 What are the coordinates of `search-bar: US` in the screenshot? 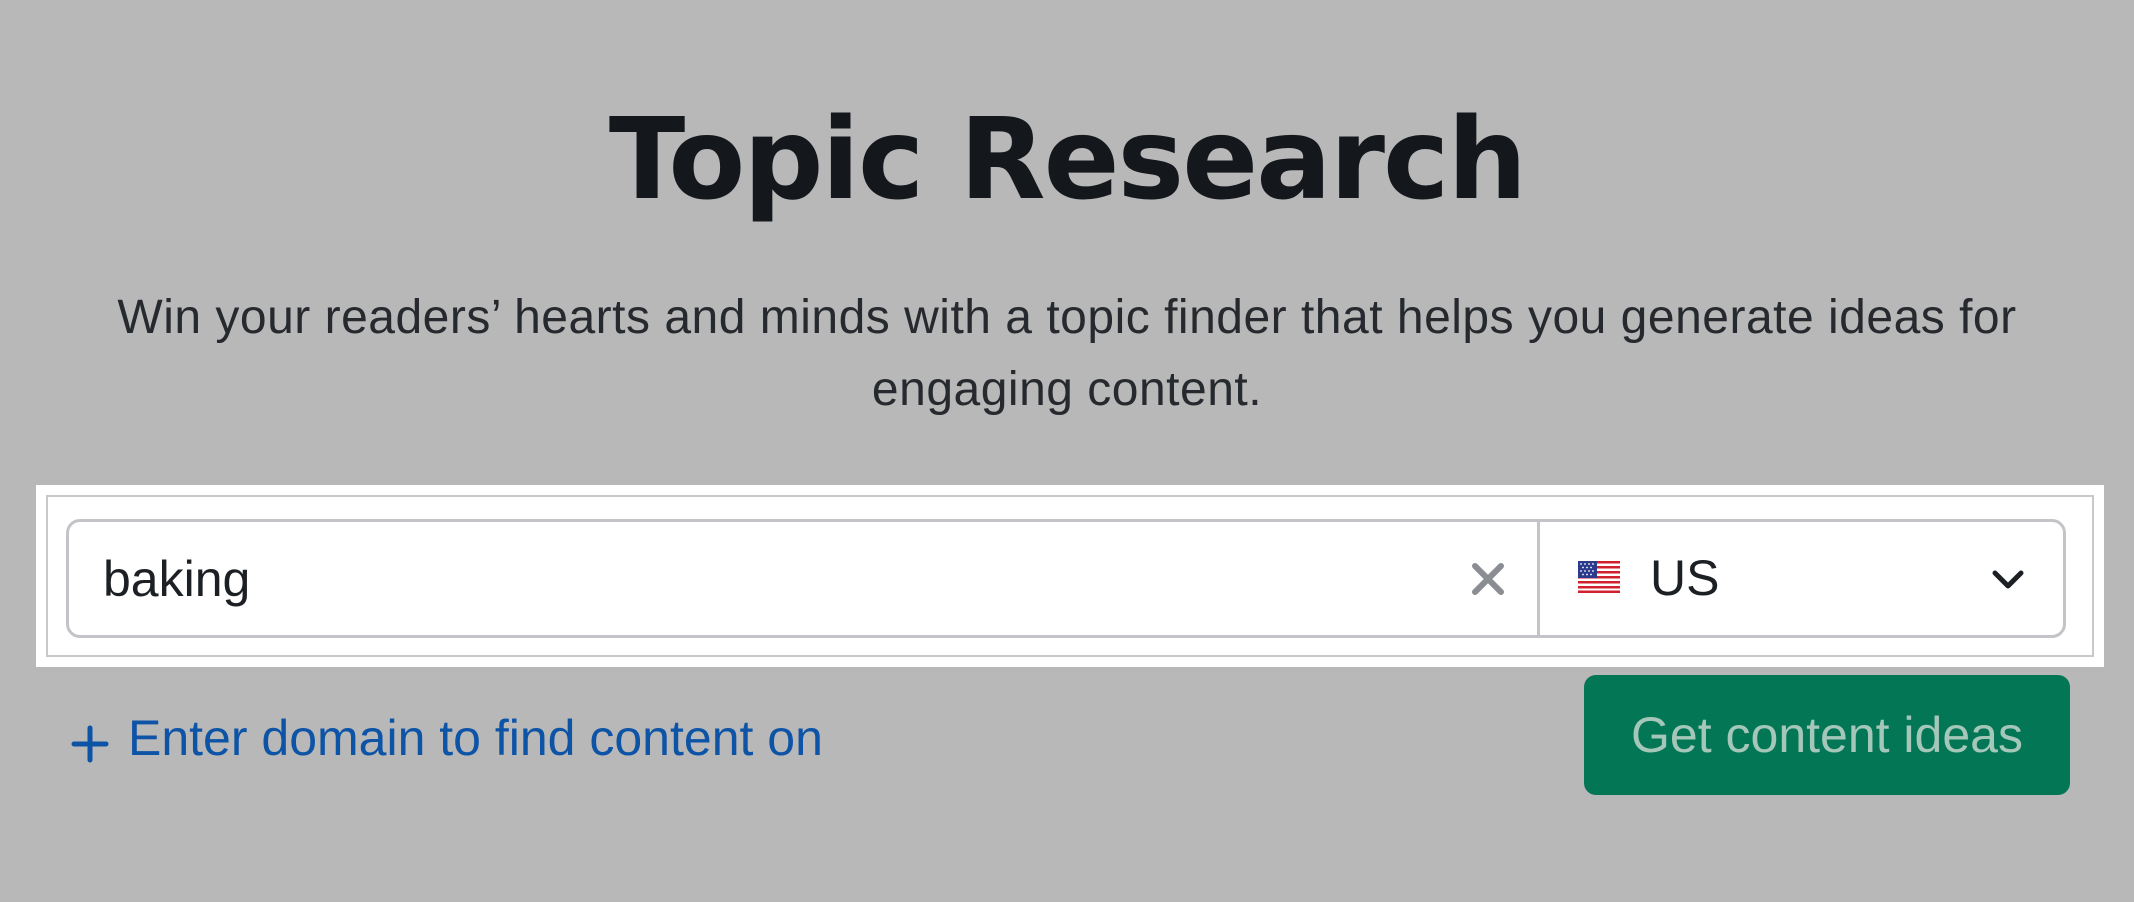 It's located at (1066, 578).